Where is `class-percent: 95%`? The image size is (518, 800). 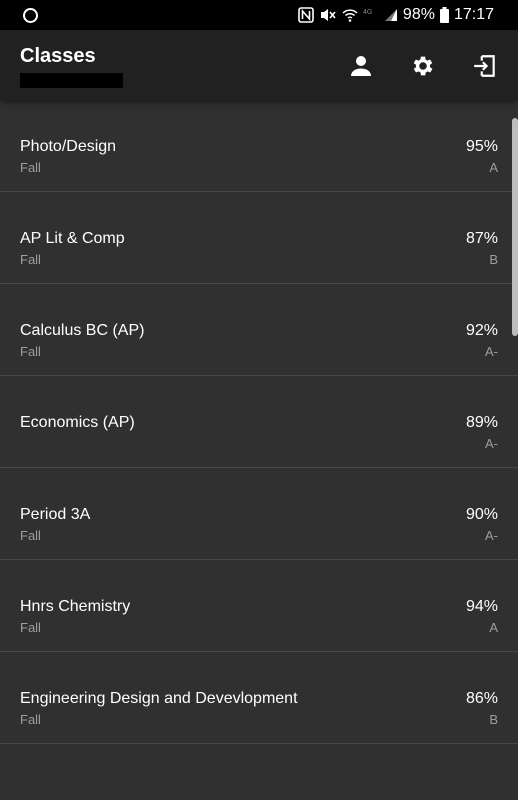
class-percent: 95% is located at coordinates (481, 146).